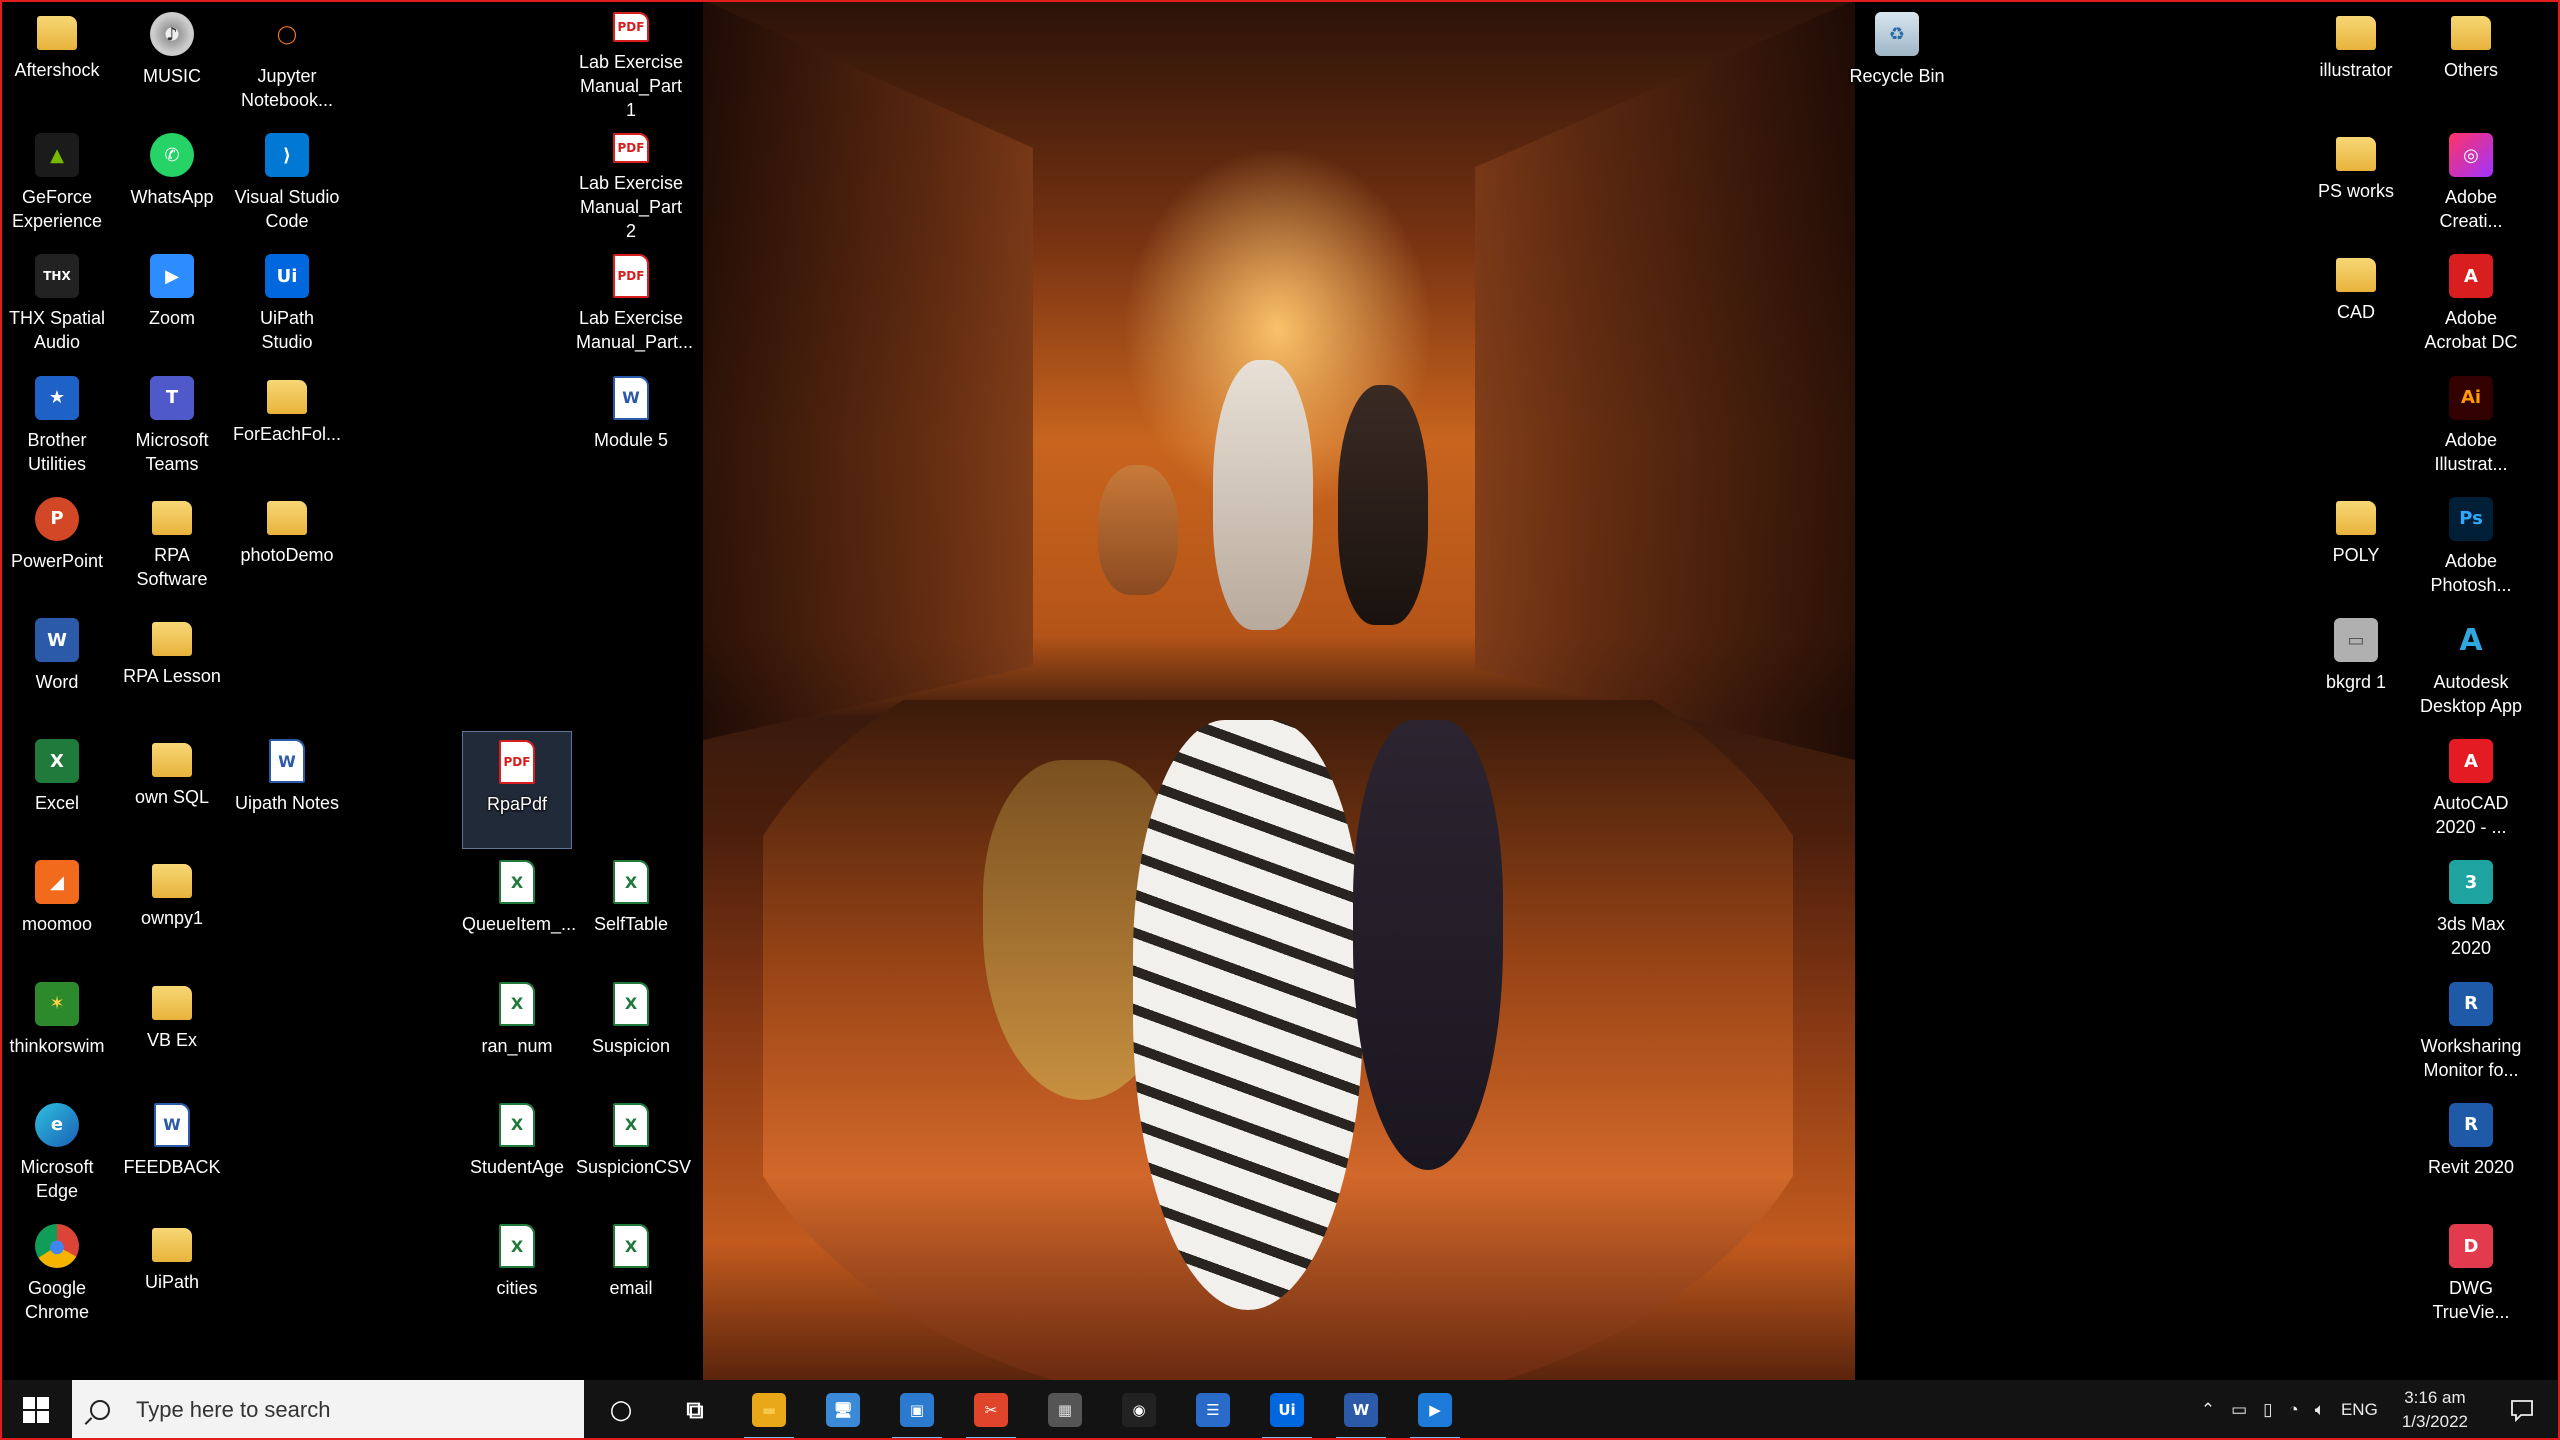 The height and width of the screenshot is (1440, 2560). Describe the element at coordinates (2471, 1124) in the screenshot. I see `revit-icon: R` at that location.